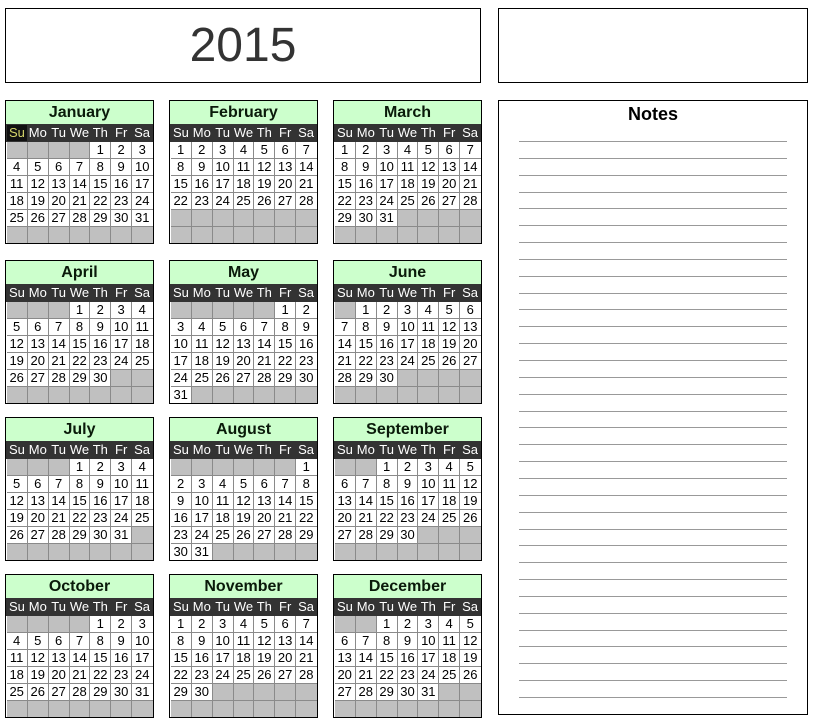 The height and width of the screenshot is (727, 821). I want to click on month-name: August, so click(243, 430).